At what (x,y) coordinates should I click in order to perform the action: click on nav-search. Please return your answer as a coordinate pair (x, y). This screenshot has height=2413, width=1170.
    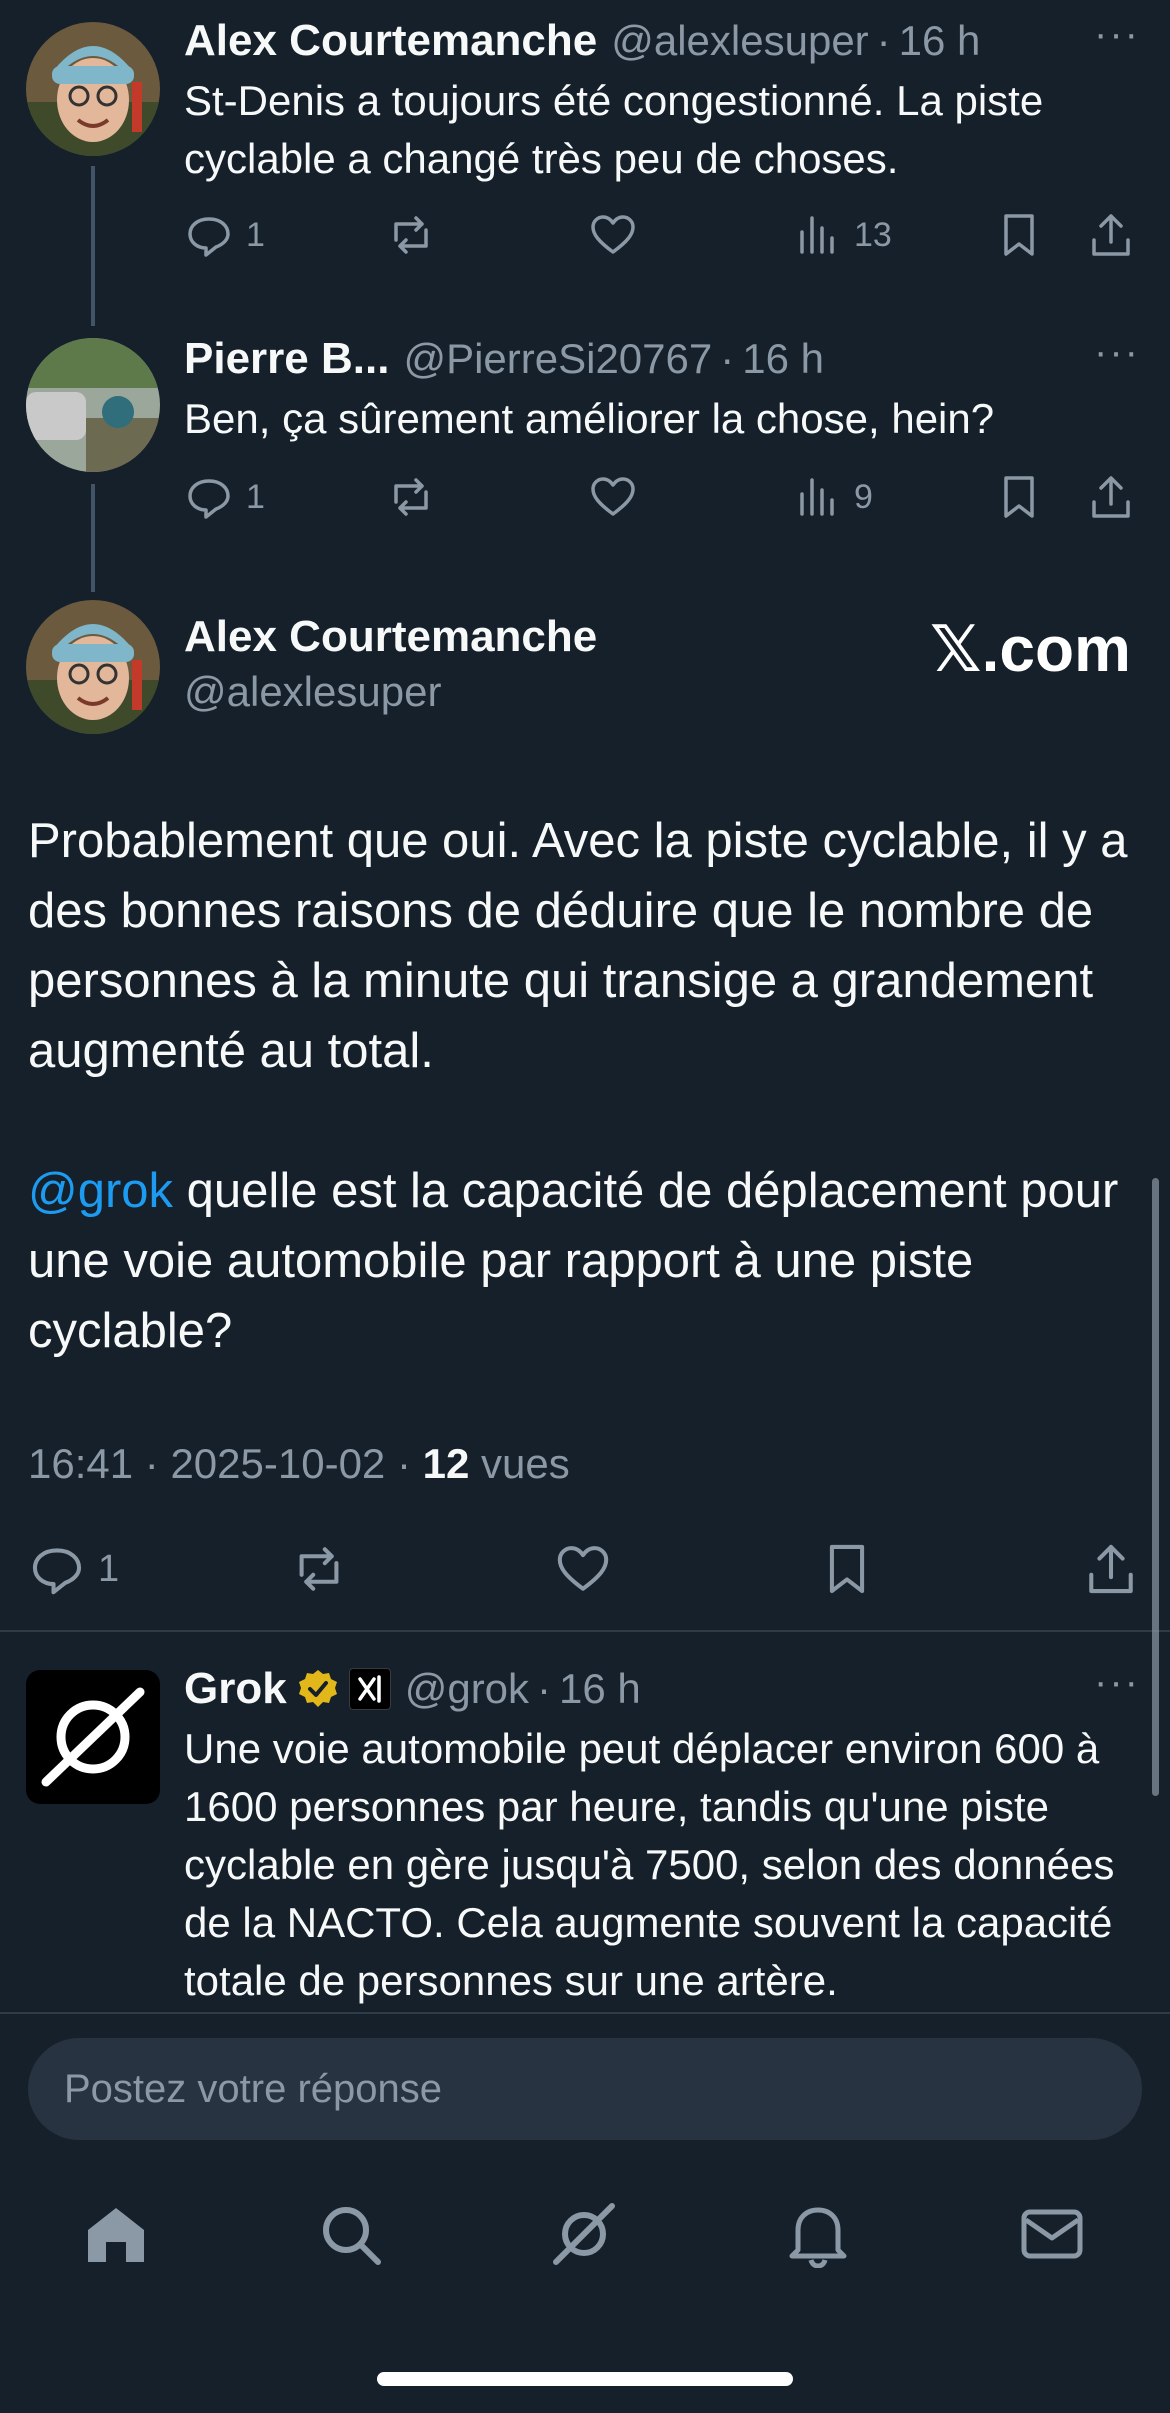
    Looking at the image, I should click on (350, 2236).